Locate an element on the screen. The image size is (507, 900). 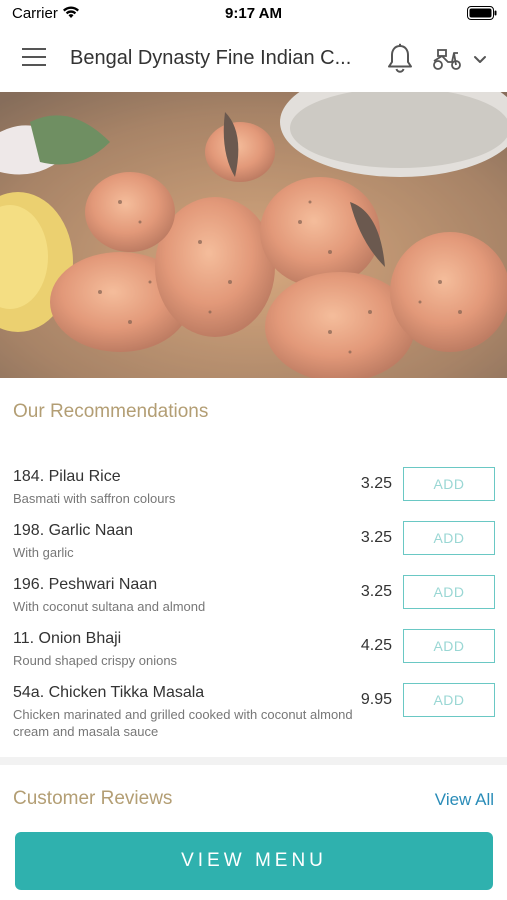
item-description: Round shaped crispy onions is located at coordinates (95, 660).